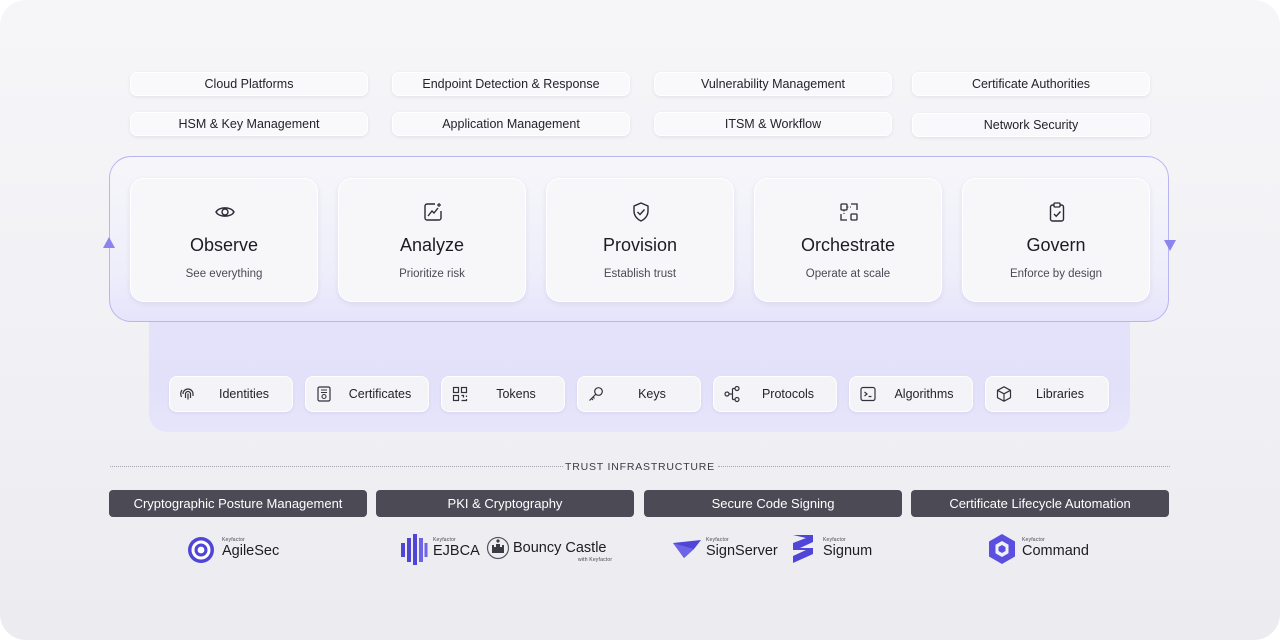 This screenshot has width=1280, height=640. I want to click on integration-itsm-workflow: ITSM & Workflow, so click(773, 124).